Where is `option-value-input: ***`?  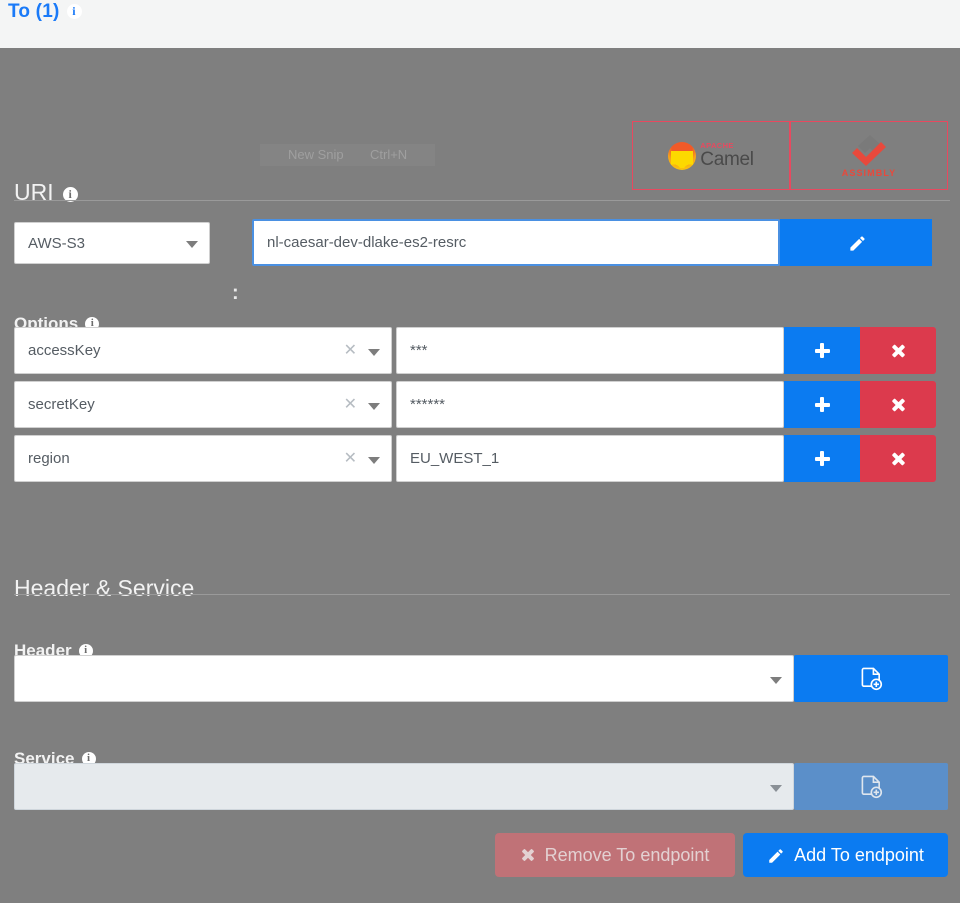
option-value-input: *** is located at coordinates (590, 350).